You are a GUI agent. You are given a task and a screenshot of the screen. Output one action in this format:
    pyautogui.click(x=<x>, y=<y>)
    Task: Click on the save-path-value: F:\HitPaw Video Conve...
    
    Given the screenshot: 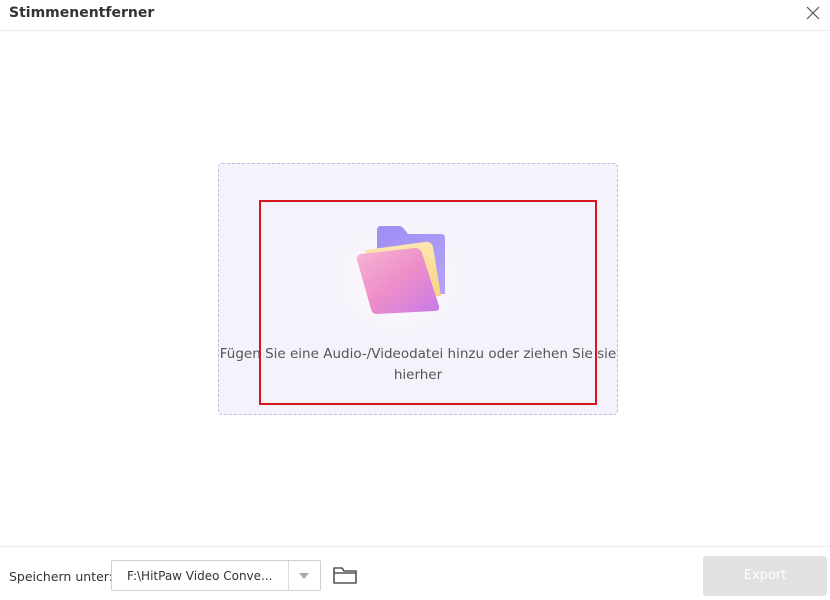 What is the action you would take?
    pyautogui.click(x=200, y=576)
    